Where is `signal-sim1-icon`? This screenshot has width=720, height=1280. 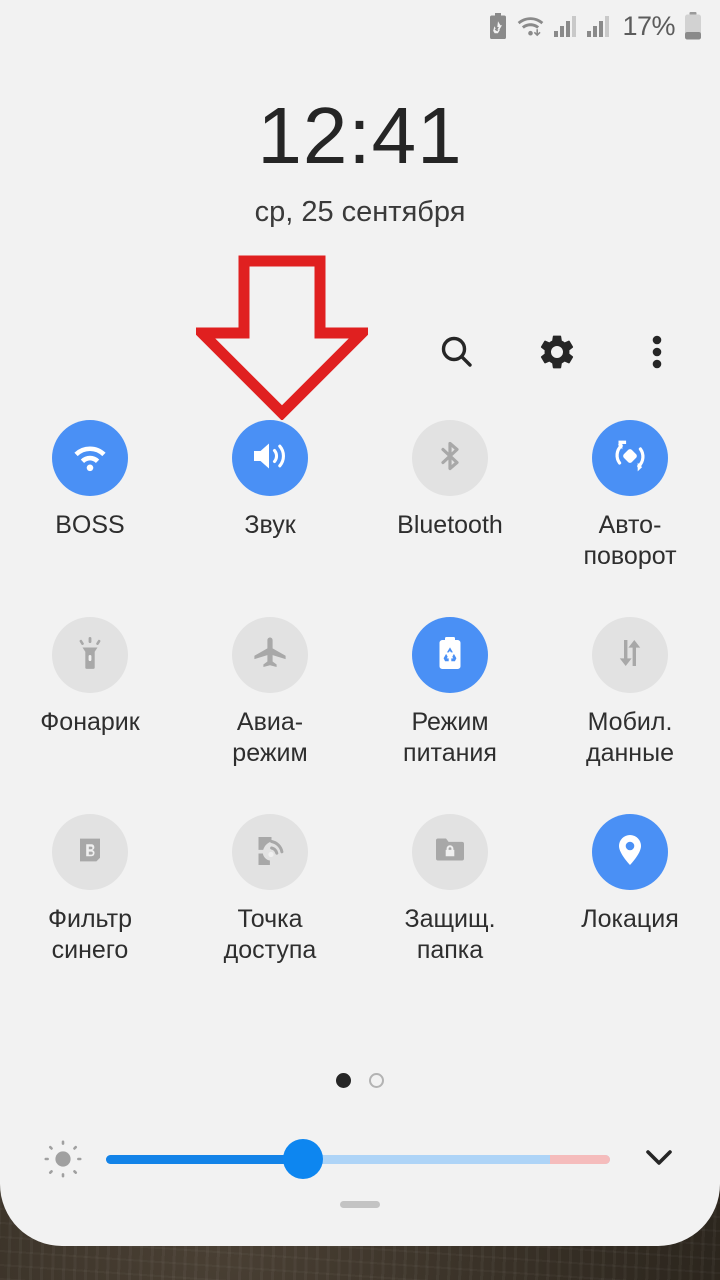
signal-sim1-icon is located at coordinates (566, 26).